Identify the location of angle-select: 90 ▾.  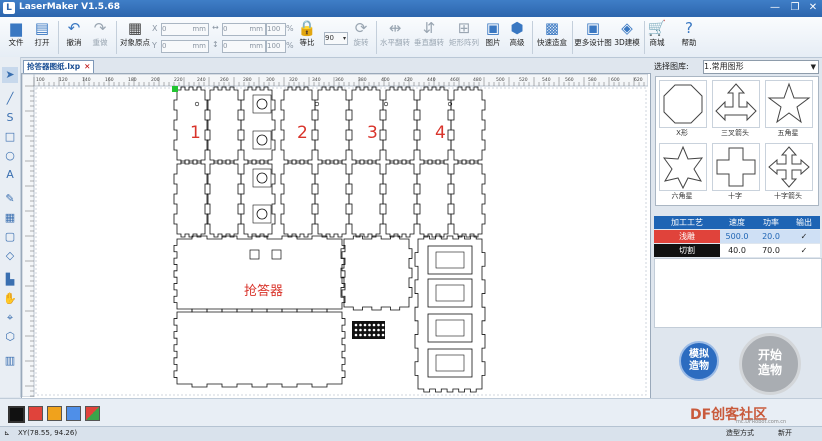
(336, 38).